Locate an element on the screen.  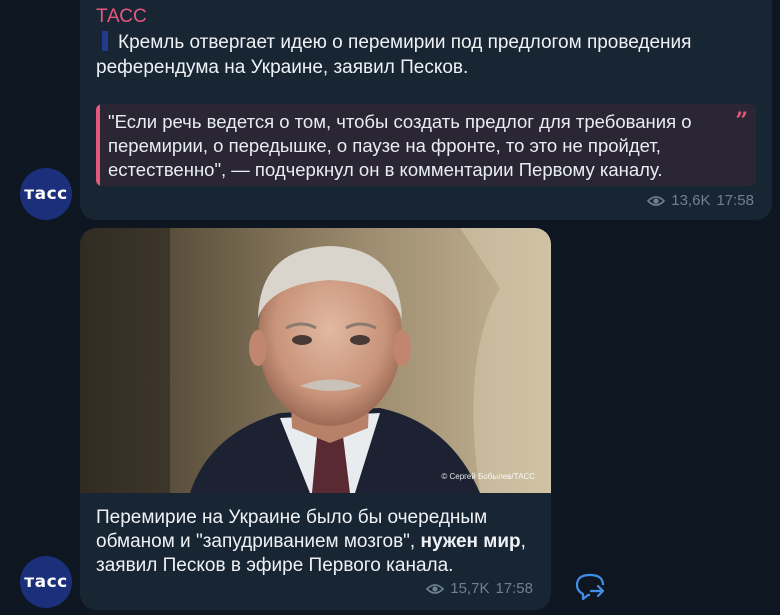
view-count: 13,6K is located at coordinates (691, 200).